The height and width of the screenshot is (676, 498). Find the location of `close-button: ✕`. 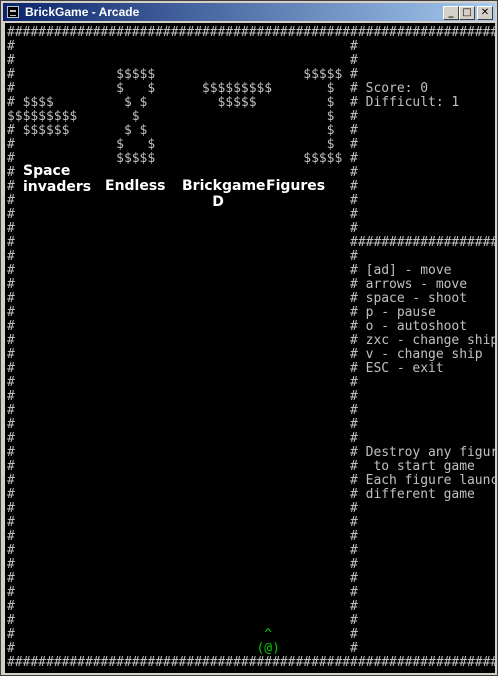

close-button: ✕ is located at coordinates (485, 13).